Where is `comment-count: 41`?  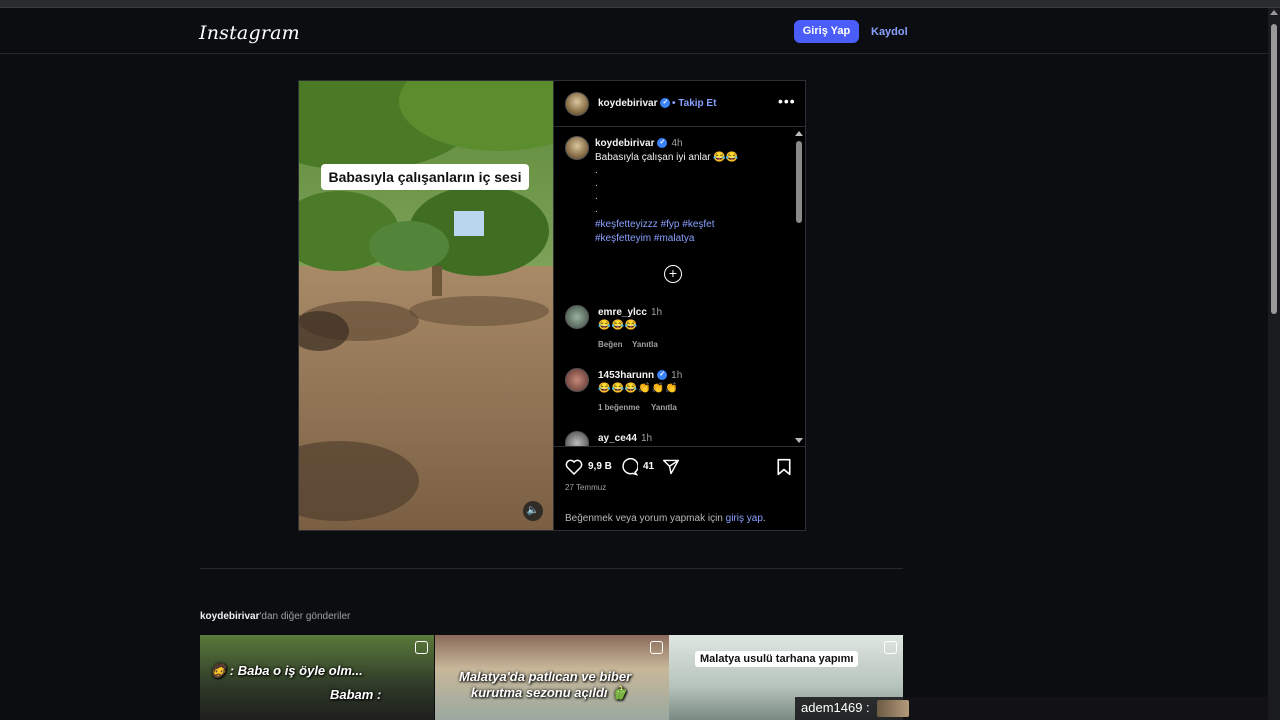
comment-count: 41 is located at coordinates (648, 466).